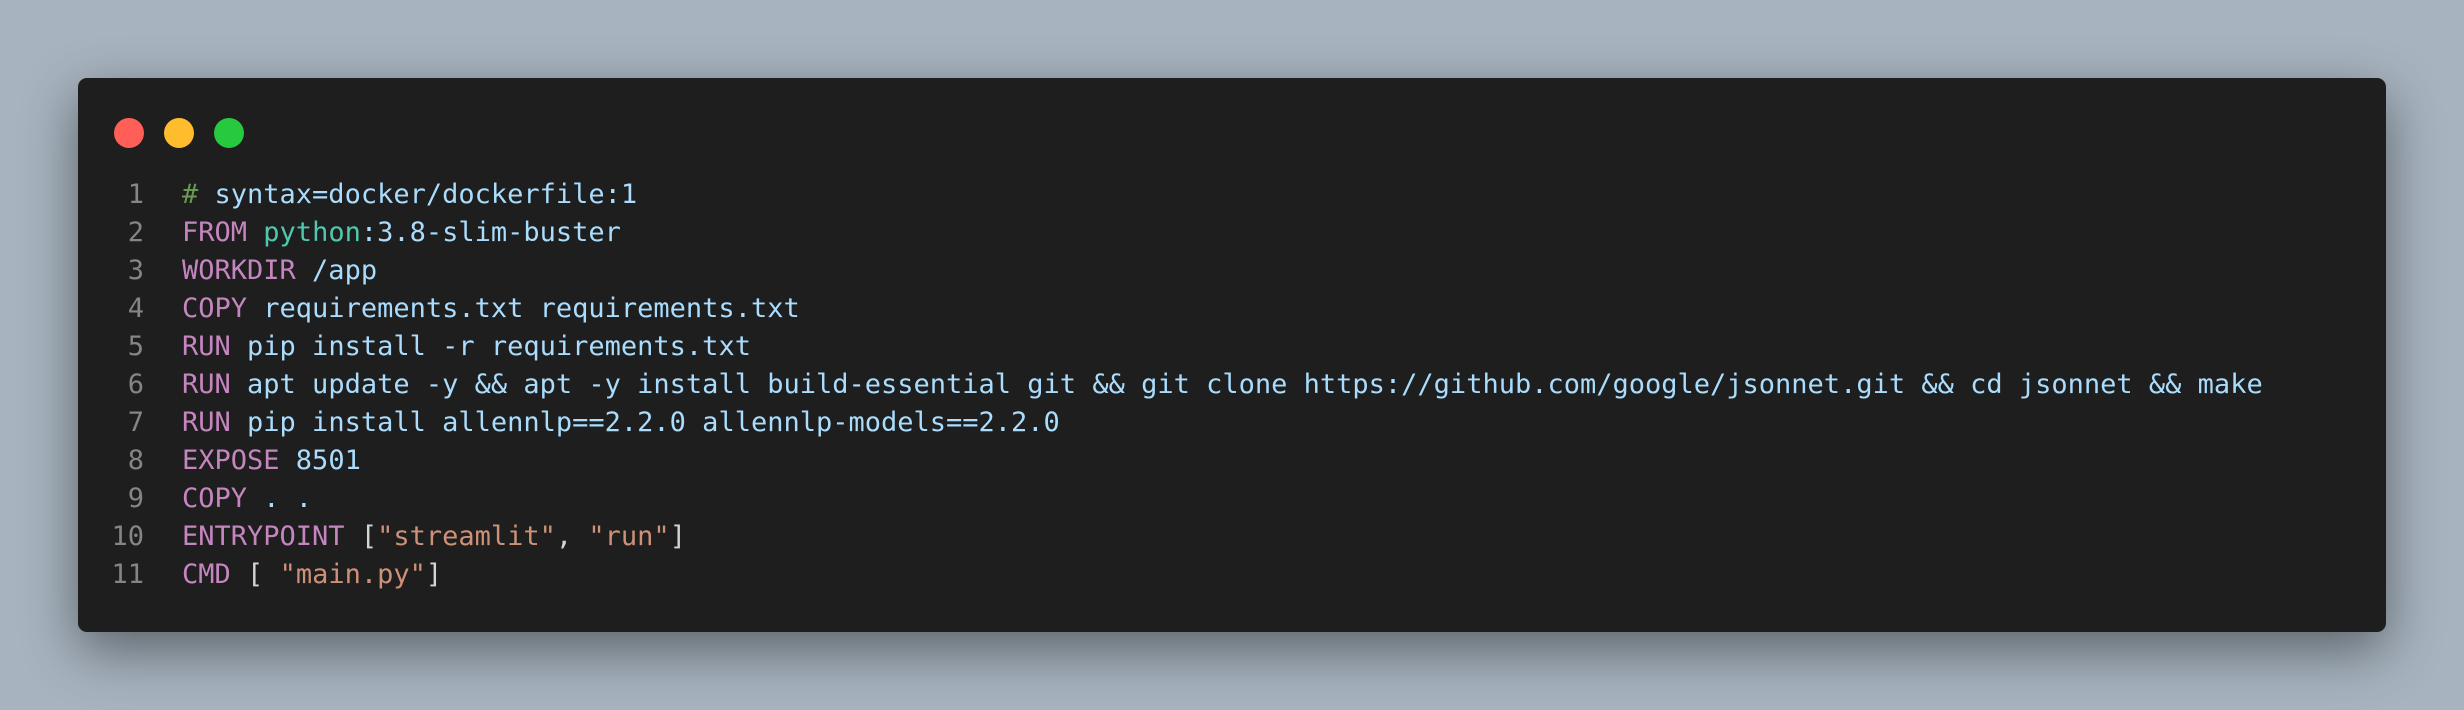  Describe the element at coordinates (312, 232) in the screenshot. I see `code-token-type: python` at that location.